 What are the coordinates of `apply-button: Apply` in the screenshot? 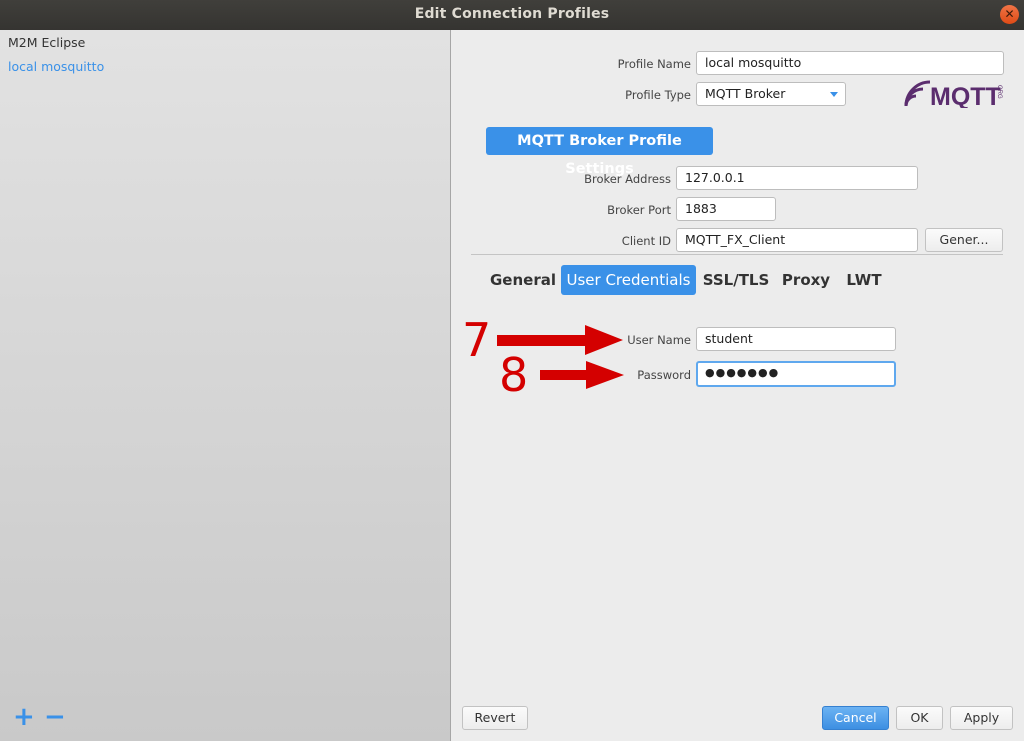 It's located at (981, 718).